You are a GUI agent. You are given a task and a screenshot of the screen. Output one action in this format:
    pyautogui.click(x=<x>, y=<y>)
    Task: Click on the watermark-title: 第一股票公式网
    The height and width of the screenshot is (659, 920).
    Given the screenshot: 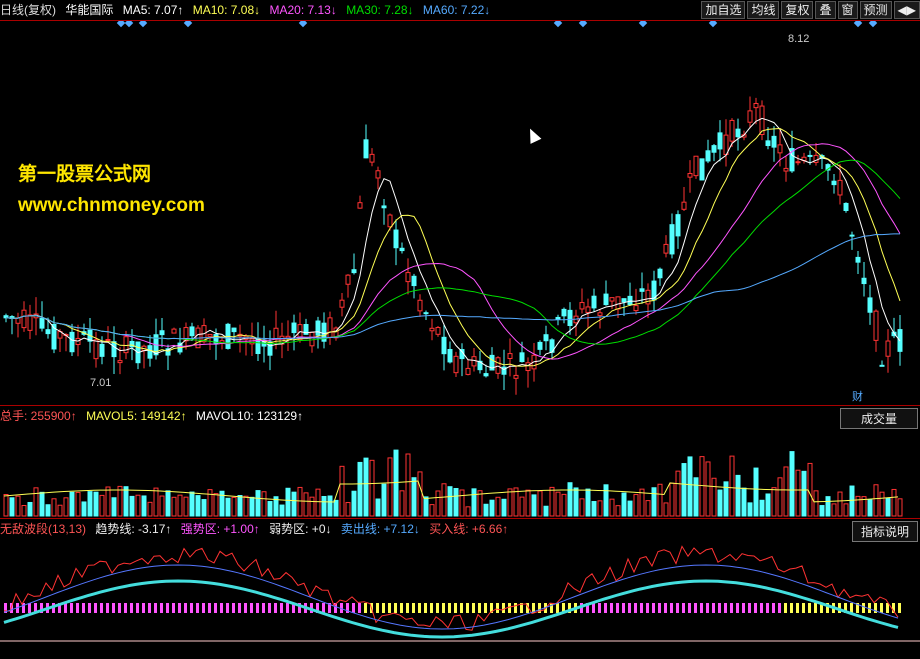 What is the action you would take?
    pyautogui.click(x=85, y=174)
    